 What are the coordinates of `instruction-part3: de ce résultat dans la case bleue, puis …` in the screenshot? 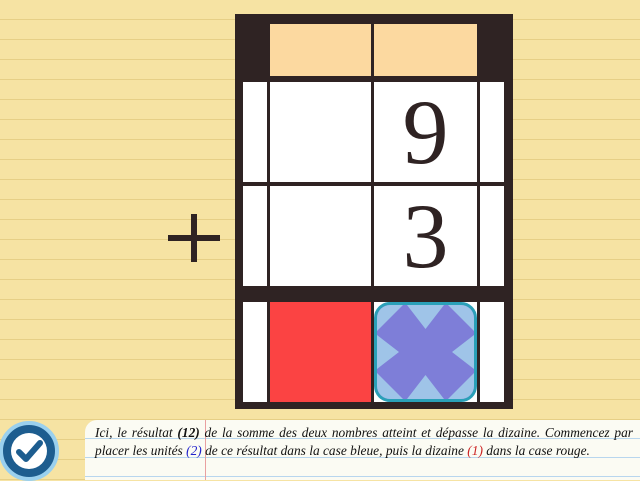 It's located at (334, 450).